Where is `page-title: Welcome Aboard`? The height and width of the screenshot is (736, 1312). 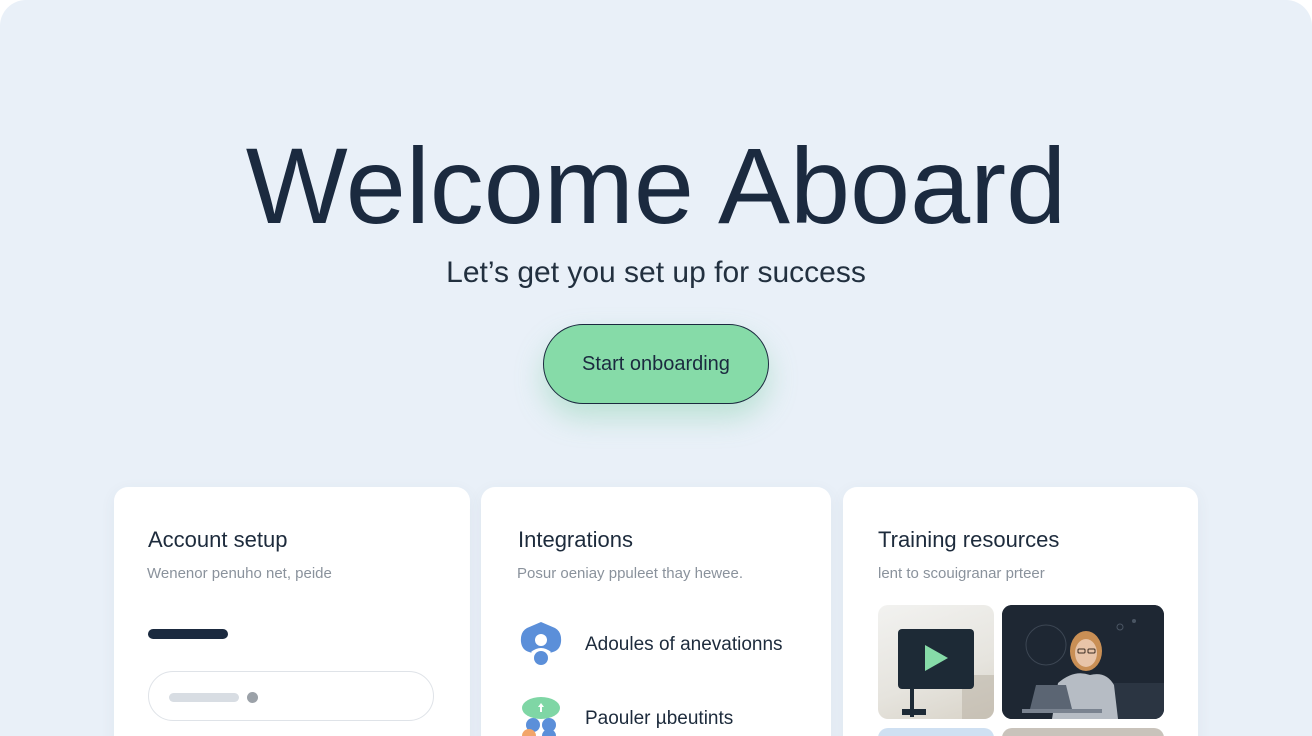
page-title: Welcome Aboard is located at coordinates (656, 185).